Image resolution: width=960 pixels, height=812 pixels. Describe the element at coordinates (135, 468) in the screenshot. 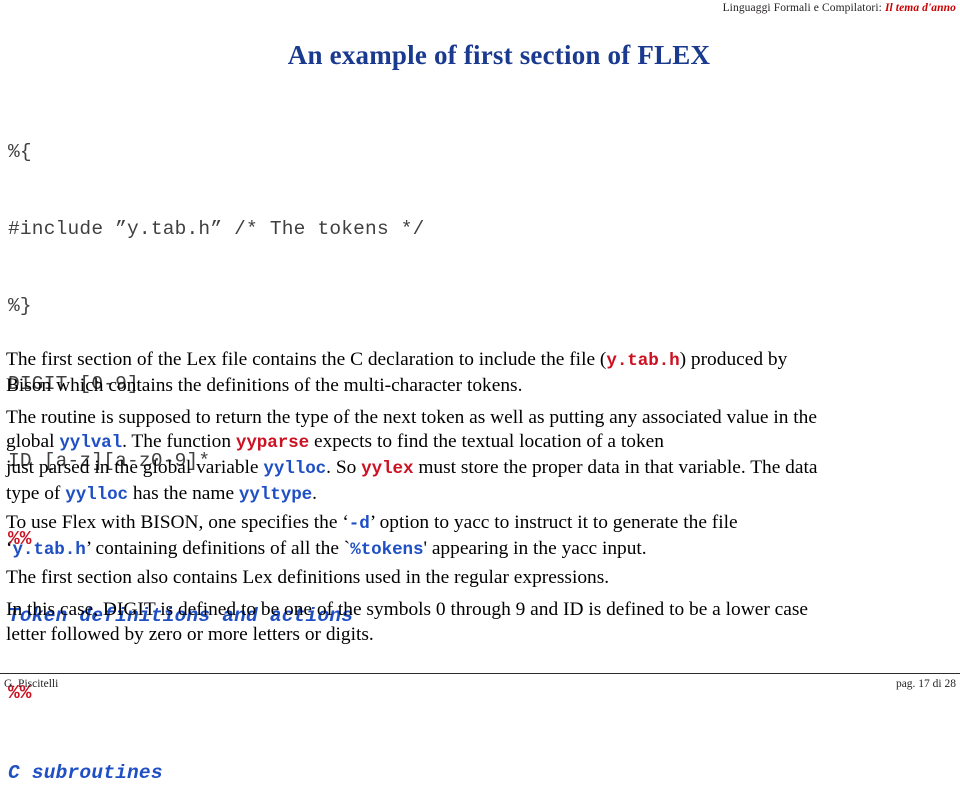

I see `text-run: just parsed in the global variable` at that location.